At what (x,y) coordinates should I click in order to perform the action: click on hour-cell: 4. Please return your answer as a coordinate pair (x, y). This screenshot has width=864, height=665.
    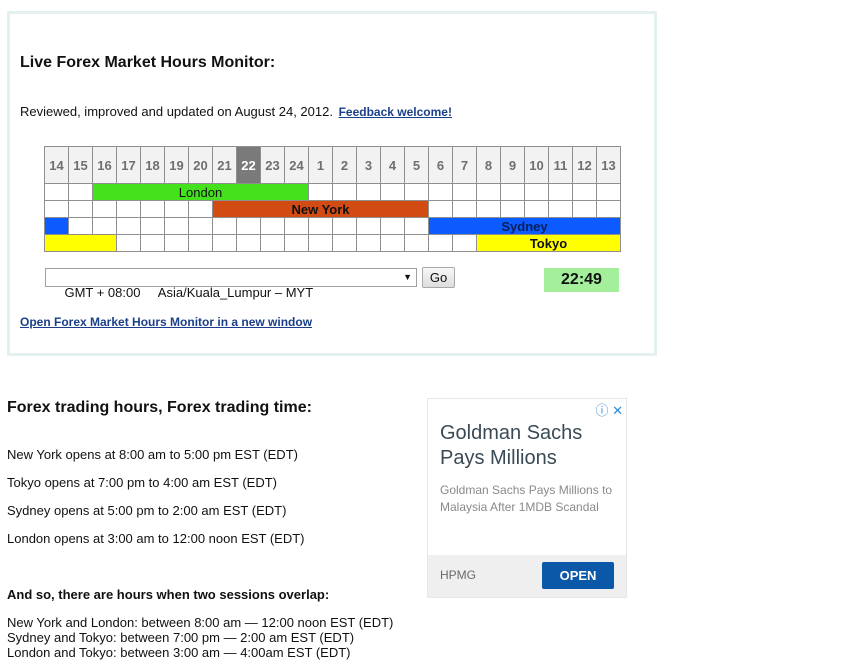
    Looking at the image, I should click on (392, 165).